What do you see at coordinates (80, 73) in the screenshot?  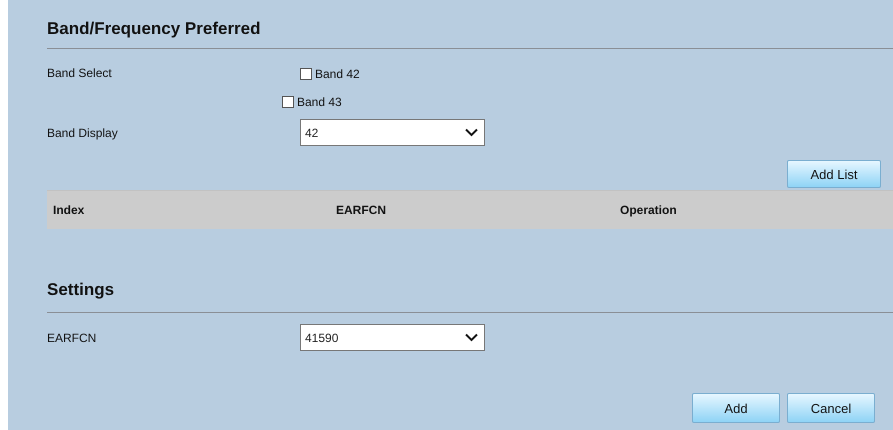 I see `field-label: Band Select` at bounding box center [80, 73].